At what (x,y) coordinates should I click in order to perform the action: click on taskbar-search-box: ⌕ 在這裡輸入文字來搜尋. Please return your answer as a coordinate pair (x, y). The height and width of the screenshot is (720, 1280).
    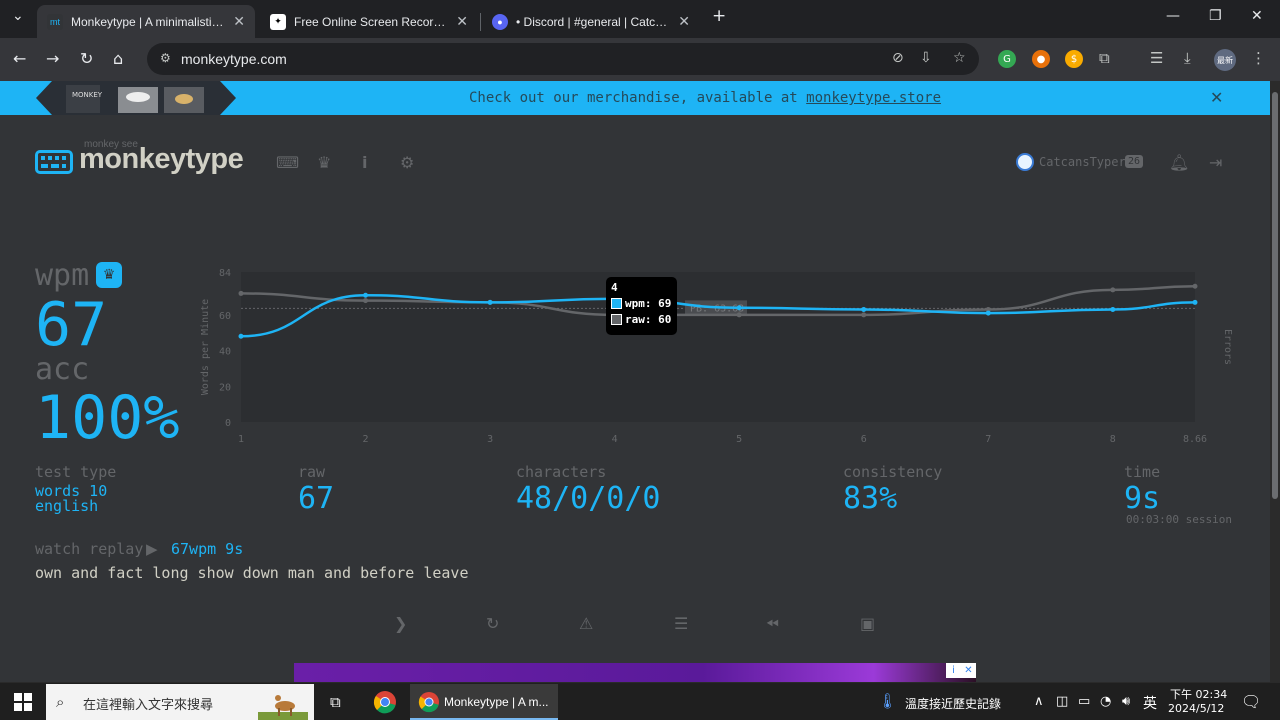
    Looking at the image, I should click on (180, 702).